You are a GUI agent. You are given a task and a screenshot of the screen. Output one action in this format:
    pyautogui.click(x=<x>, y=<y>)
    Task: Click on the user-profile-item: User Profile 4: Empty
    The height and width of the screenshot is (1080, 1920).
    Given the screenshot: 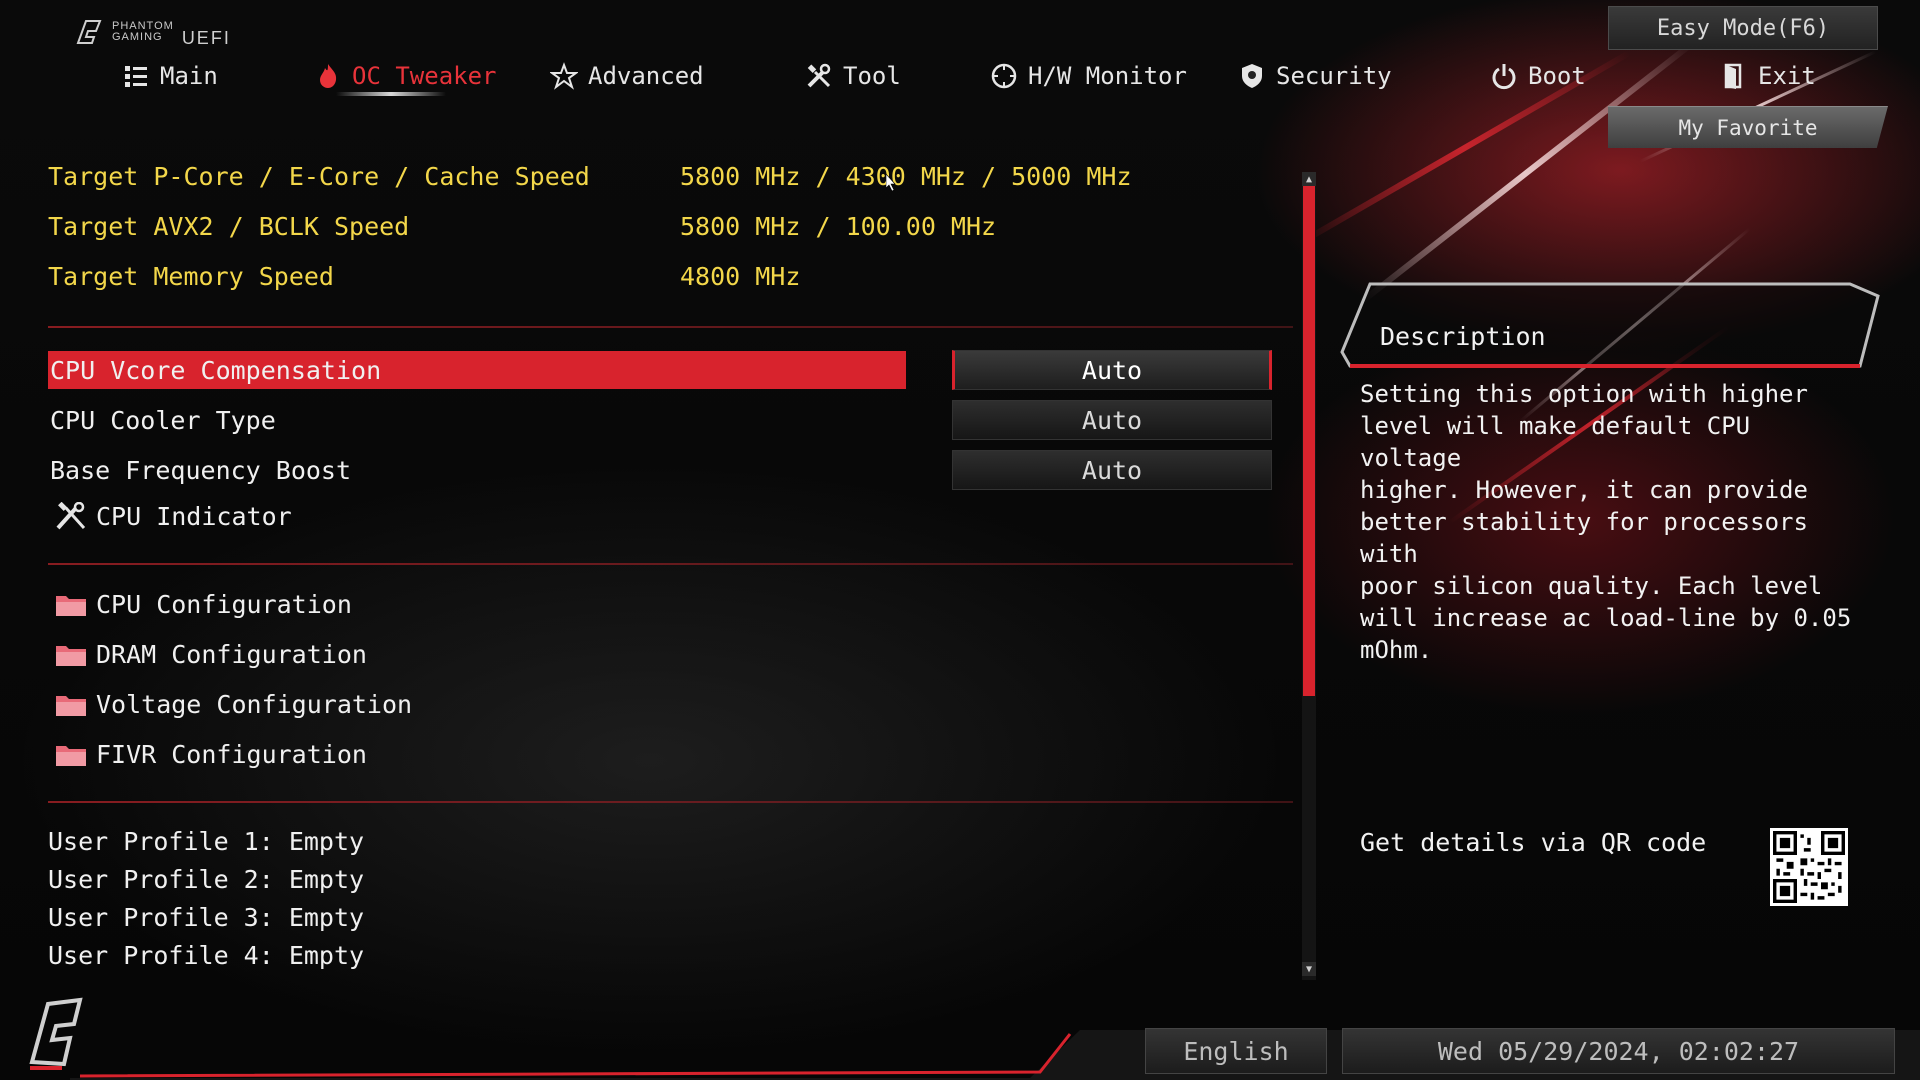 What is the action you would take?
    pyautogui.click(x=206, y=955)
    